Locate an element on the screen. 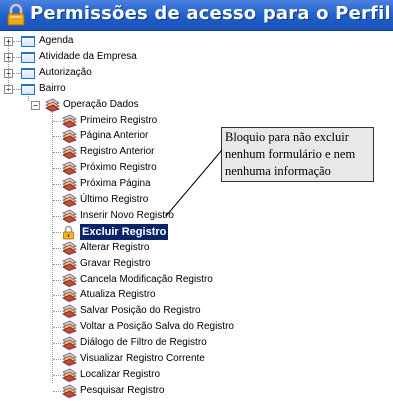 The height and width of the screenshot is (401, 393). tree-item-label: Registro Anterior is located at coordinates (117, 152).